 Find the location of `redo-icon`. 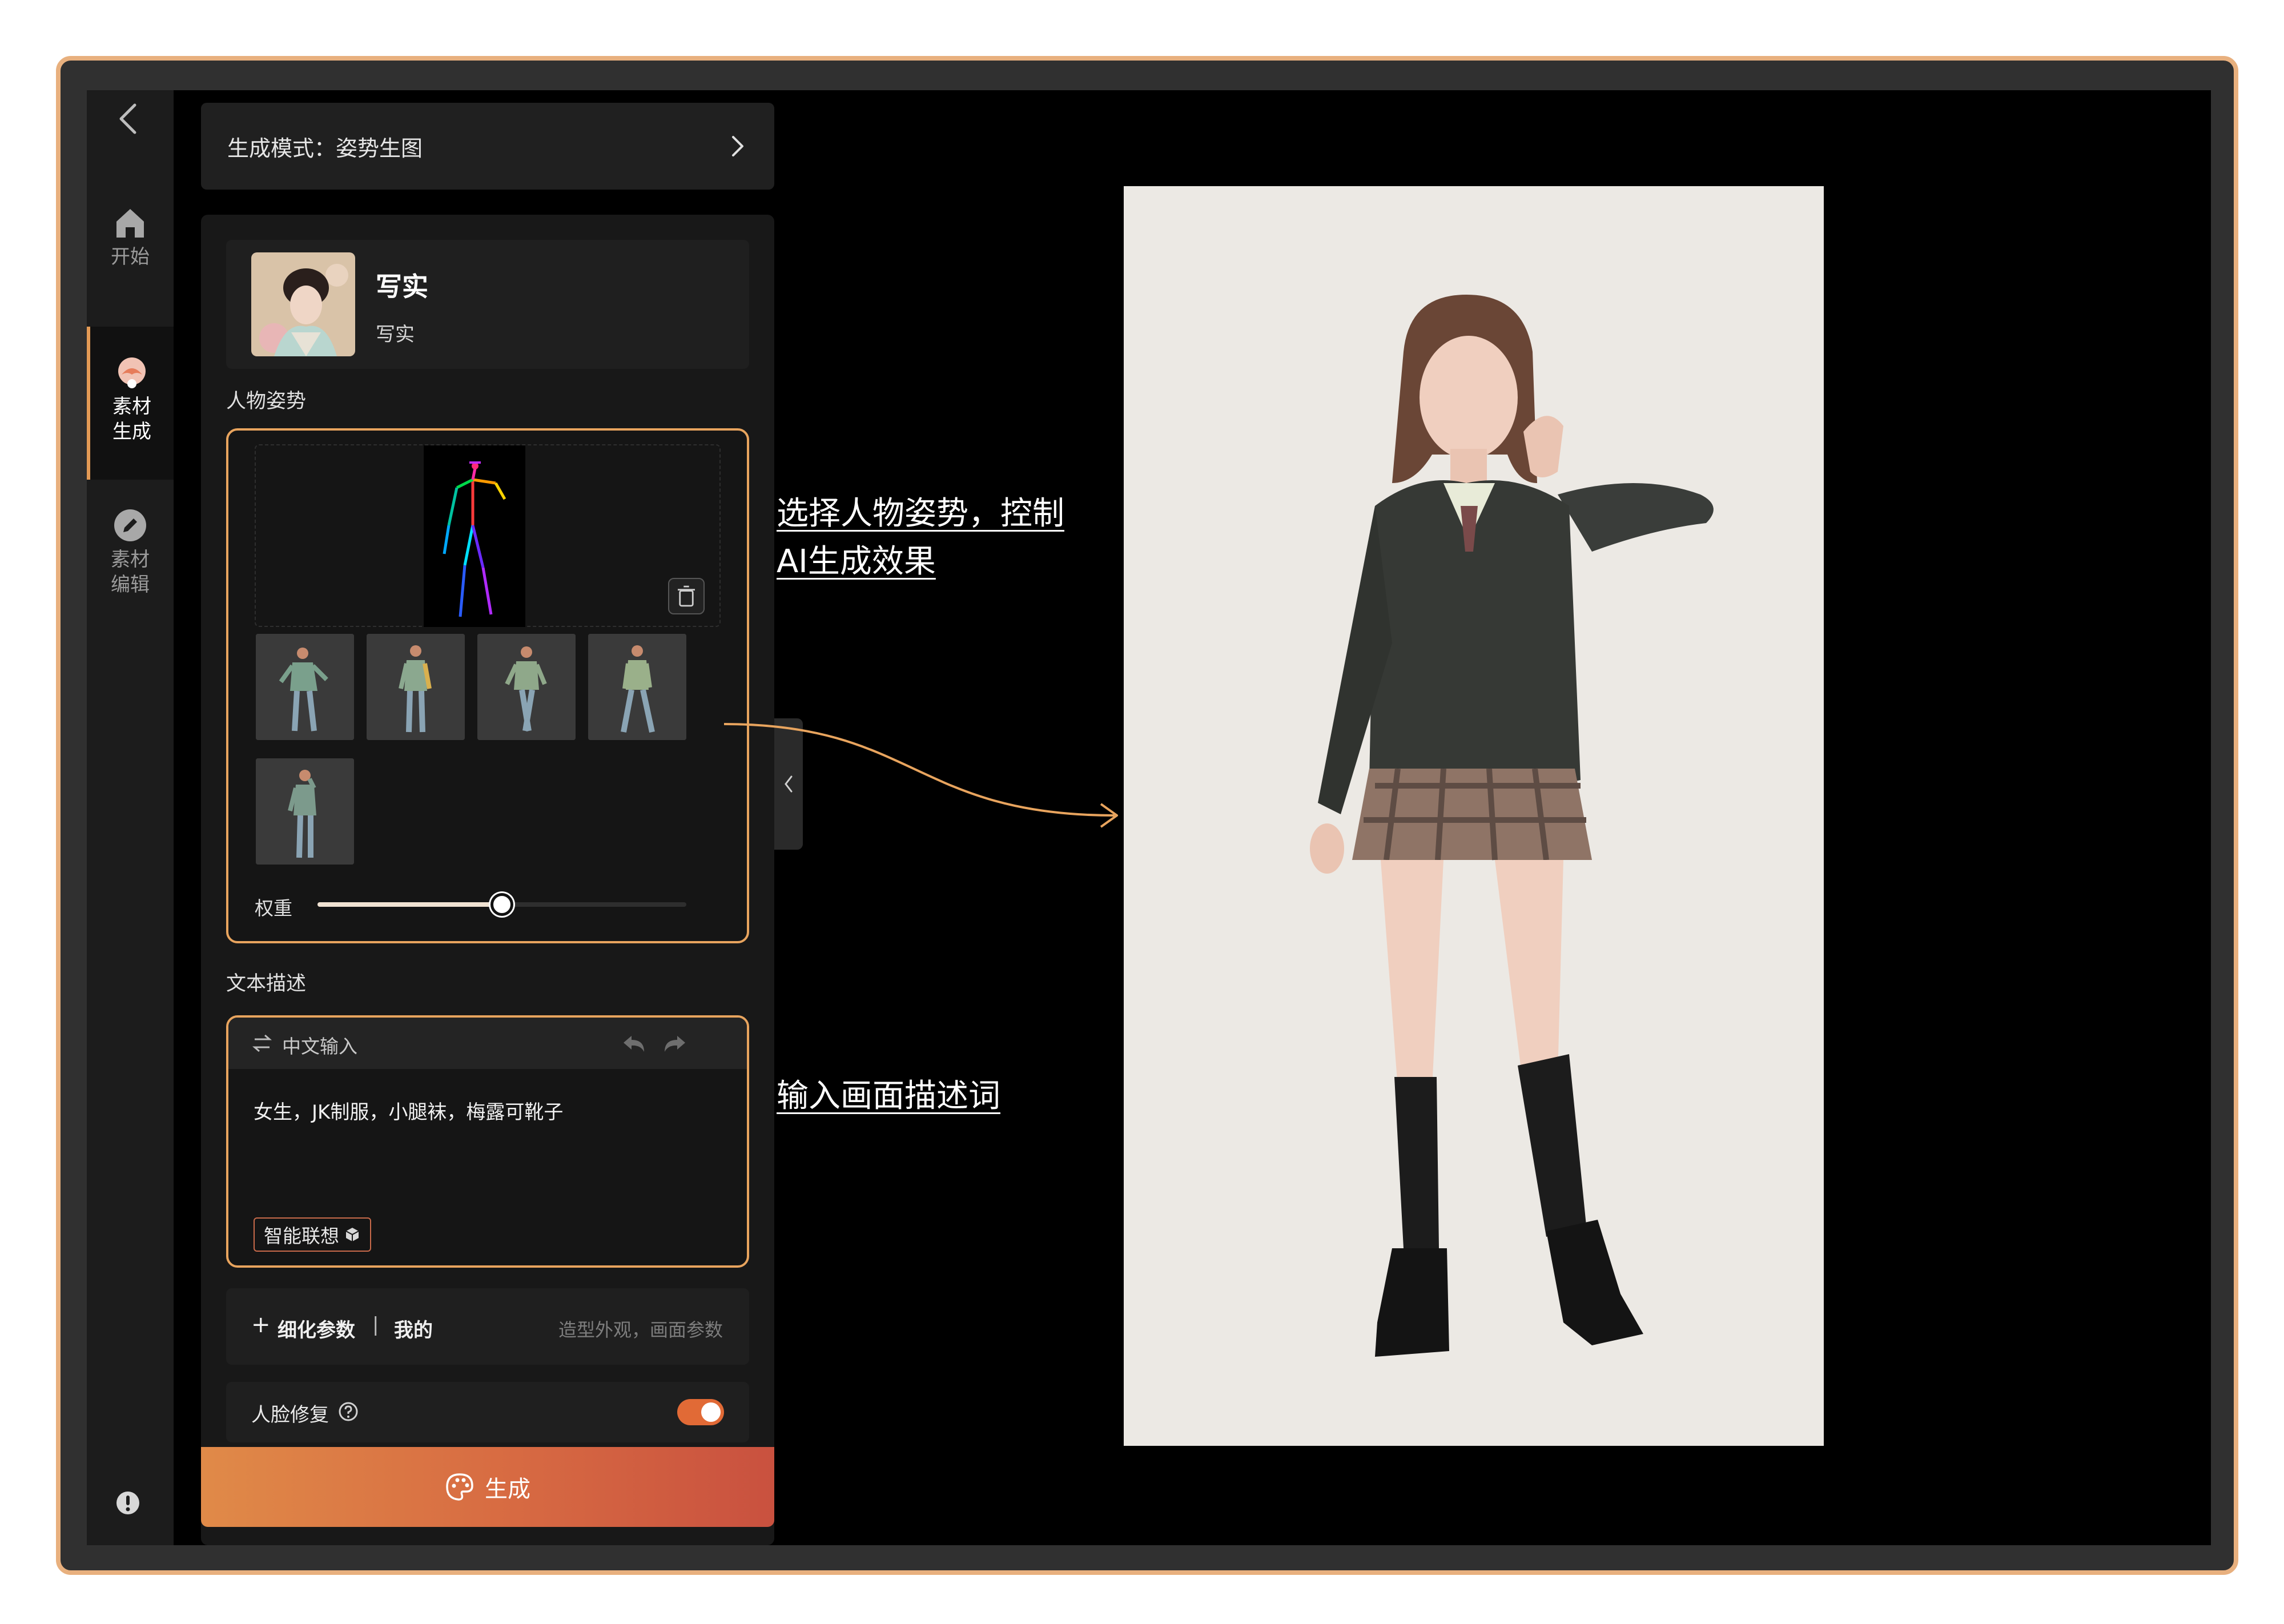

redo-icon is located at coordinates (674, 1043).